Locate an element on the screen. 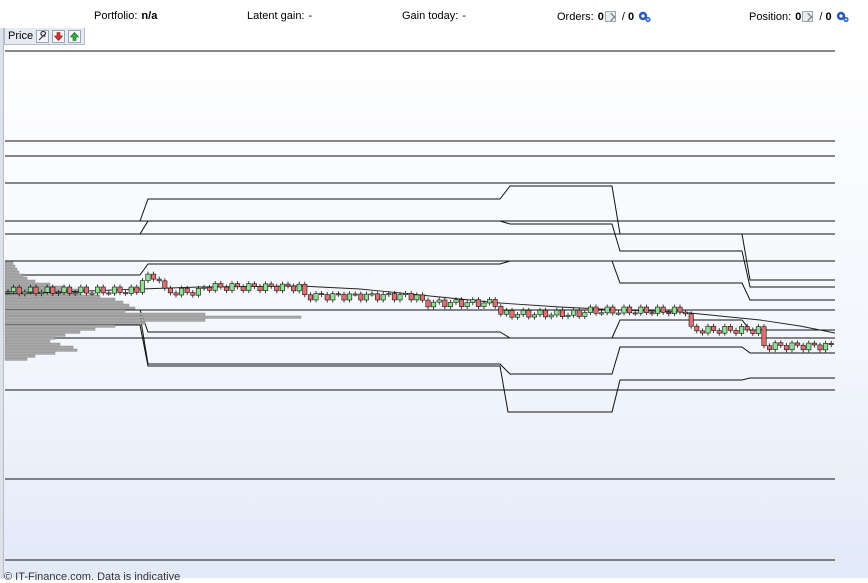 This screenshot has width=868, height=583. arrow-down-icon is located at coordinates (59, 36).